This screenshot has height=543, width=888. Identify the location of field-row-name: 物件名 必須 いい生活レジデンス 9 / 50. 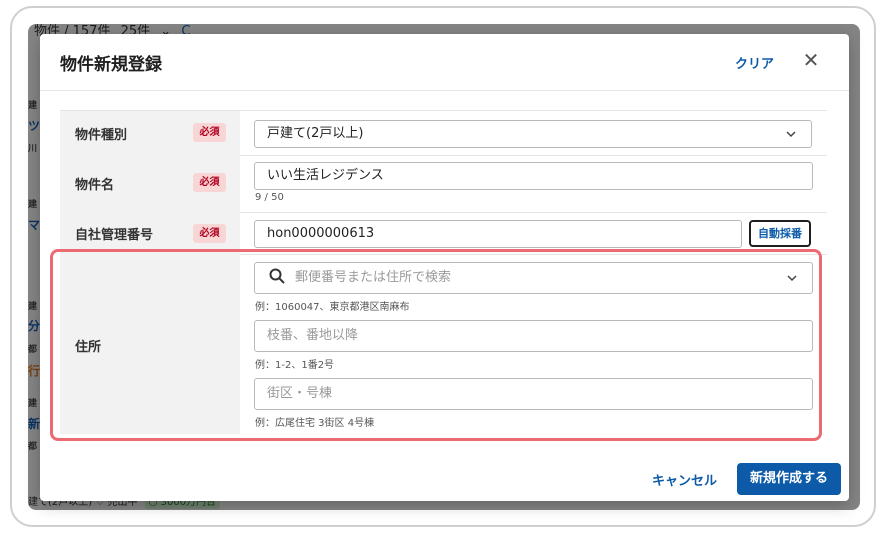
(443, 183).